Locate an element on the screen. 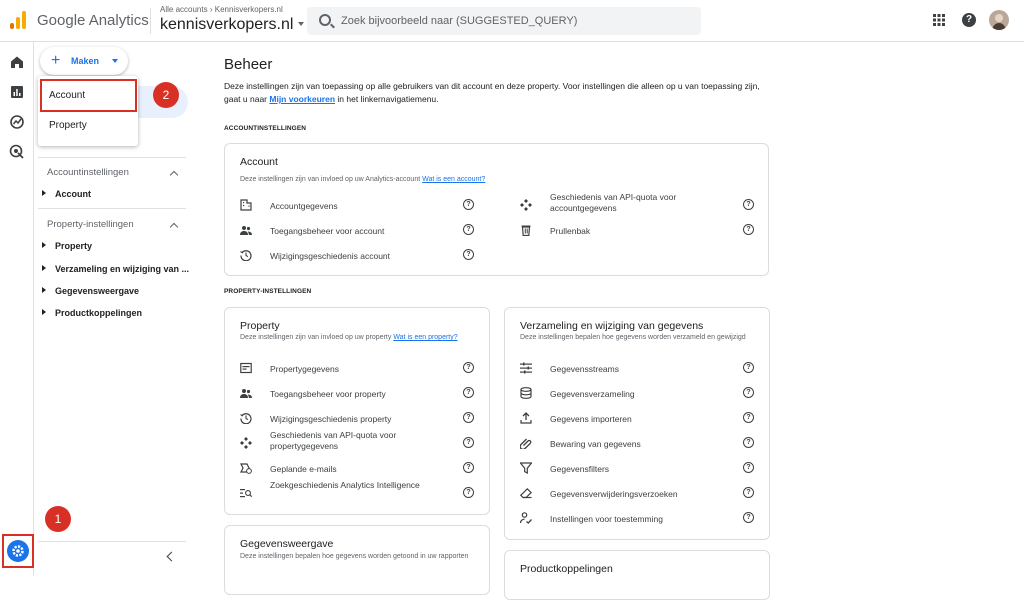 This screenshot has height=600, width=1024. nav-item-property: Property is located at coordinates (67, 246).